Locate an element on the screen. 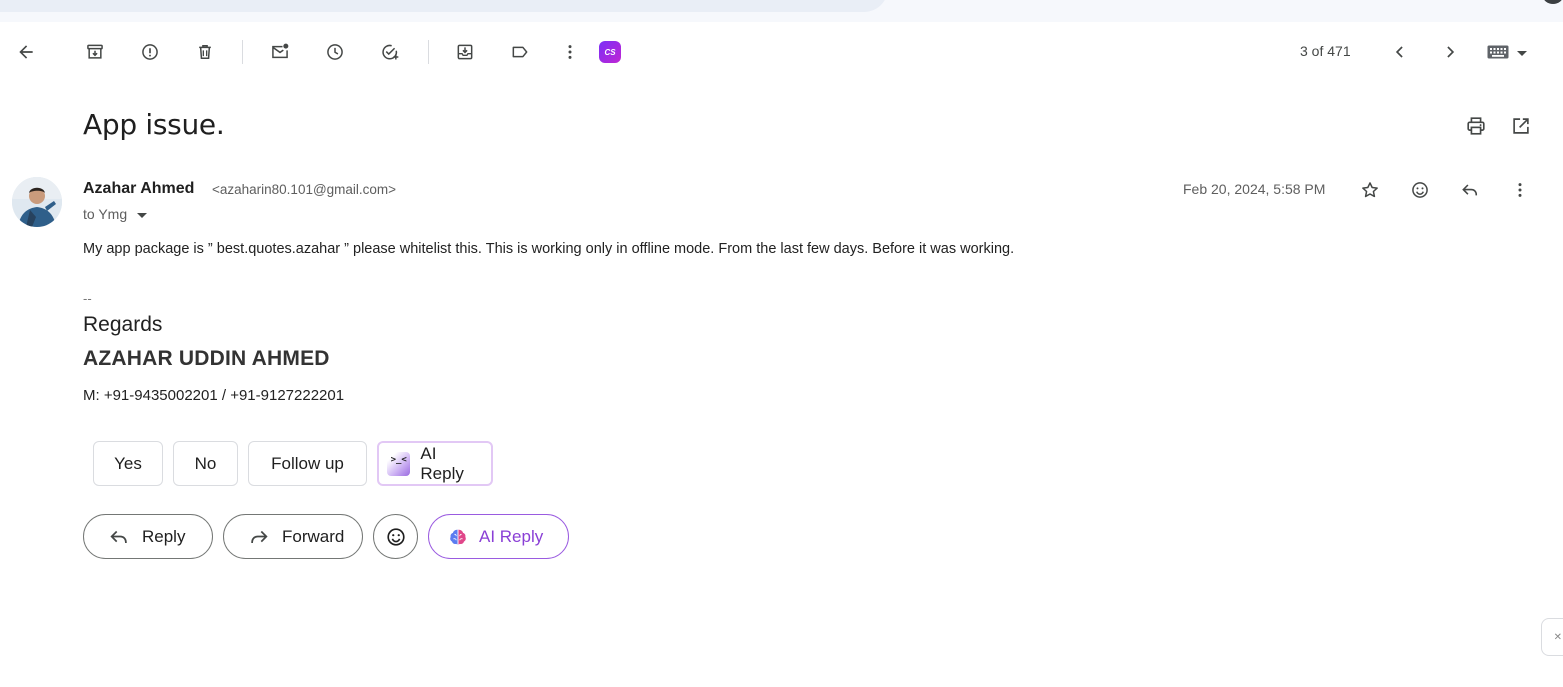  print-icon is located at coordinates (1476, 126).